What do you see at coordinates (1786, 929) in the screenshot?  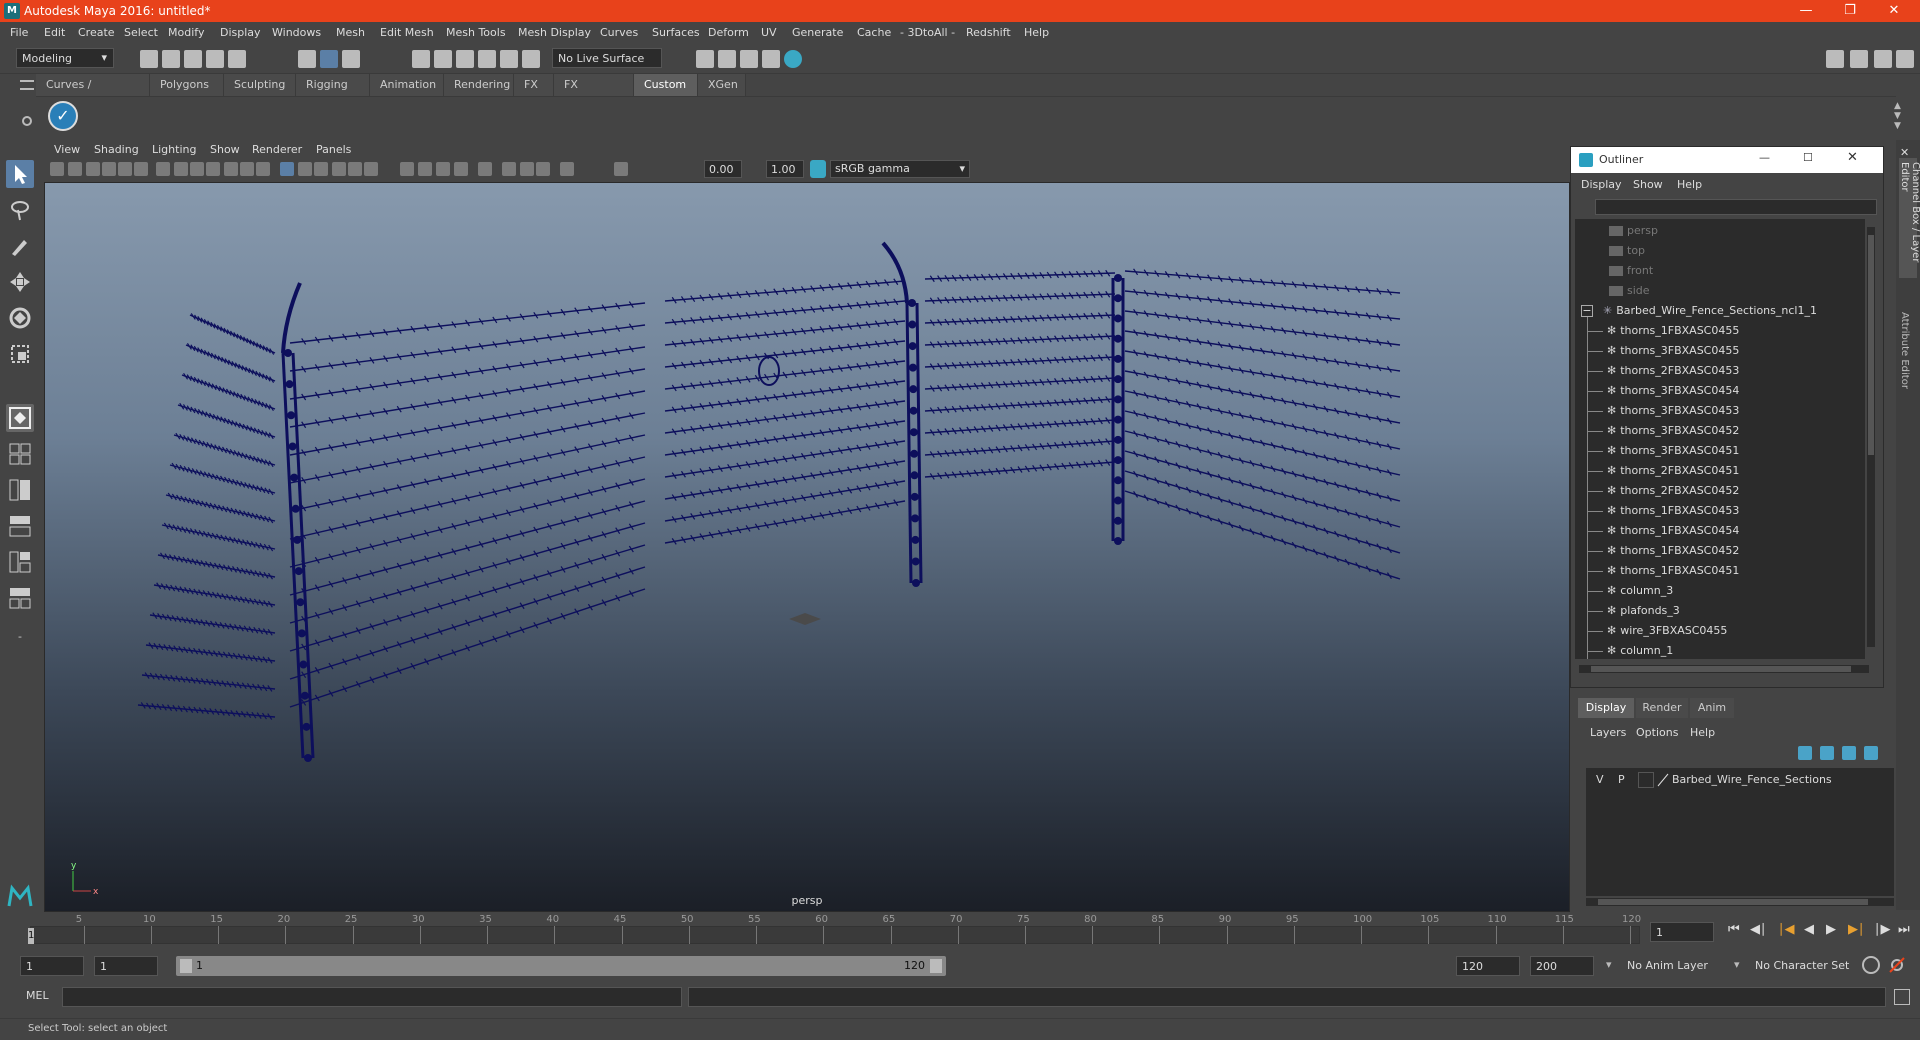 I see `step-back-frame-icon: ∣◀` at bounding box center [1786, 929].